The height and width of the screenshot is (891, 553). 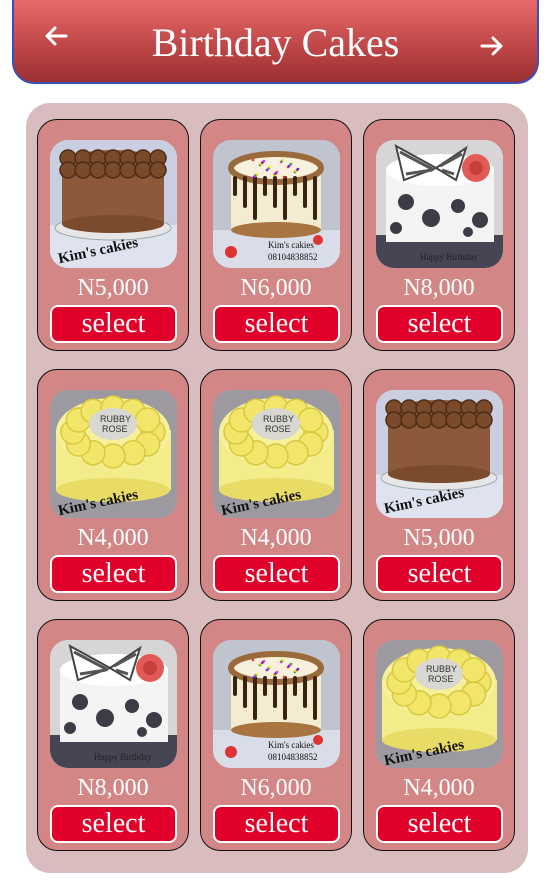 I want to click on arrow-right-icon, so click(x=491, y=46).